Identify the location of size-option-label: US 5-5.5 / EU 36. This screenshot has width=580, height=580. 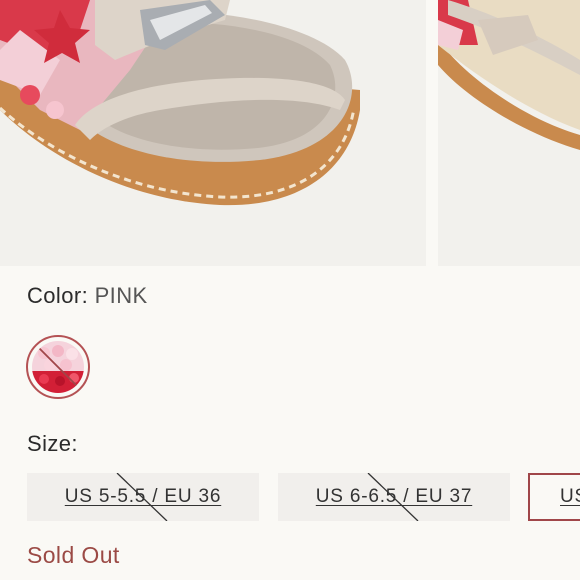
(143, 496).